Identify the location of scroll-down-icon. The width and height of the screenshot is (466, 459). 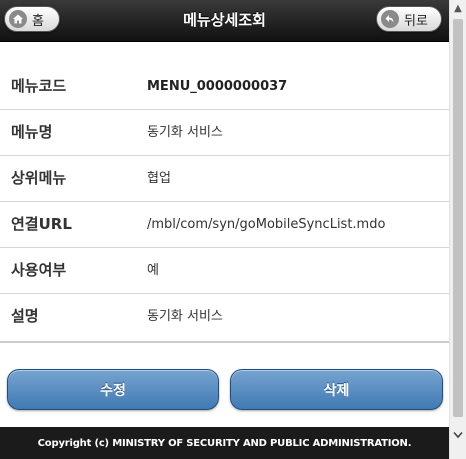
(458, 434).